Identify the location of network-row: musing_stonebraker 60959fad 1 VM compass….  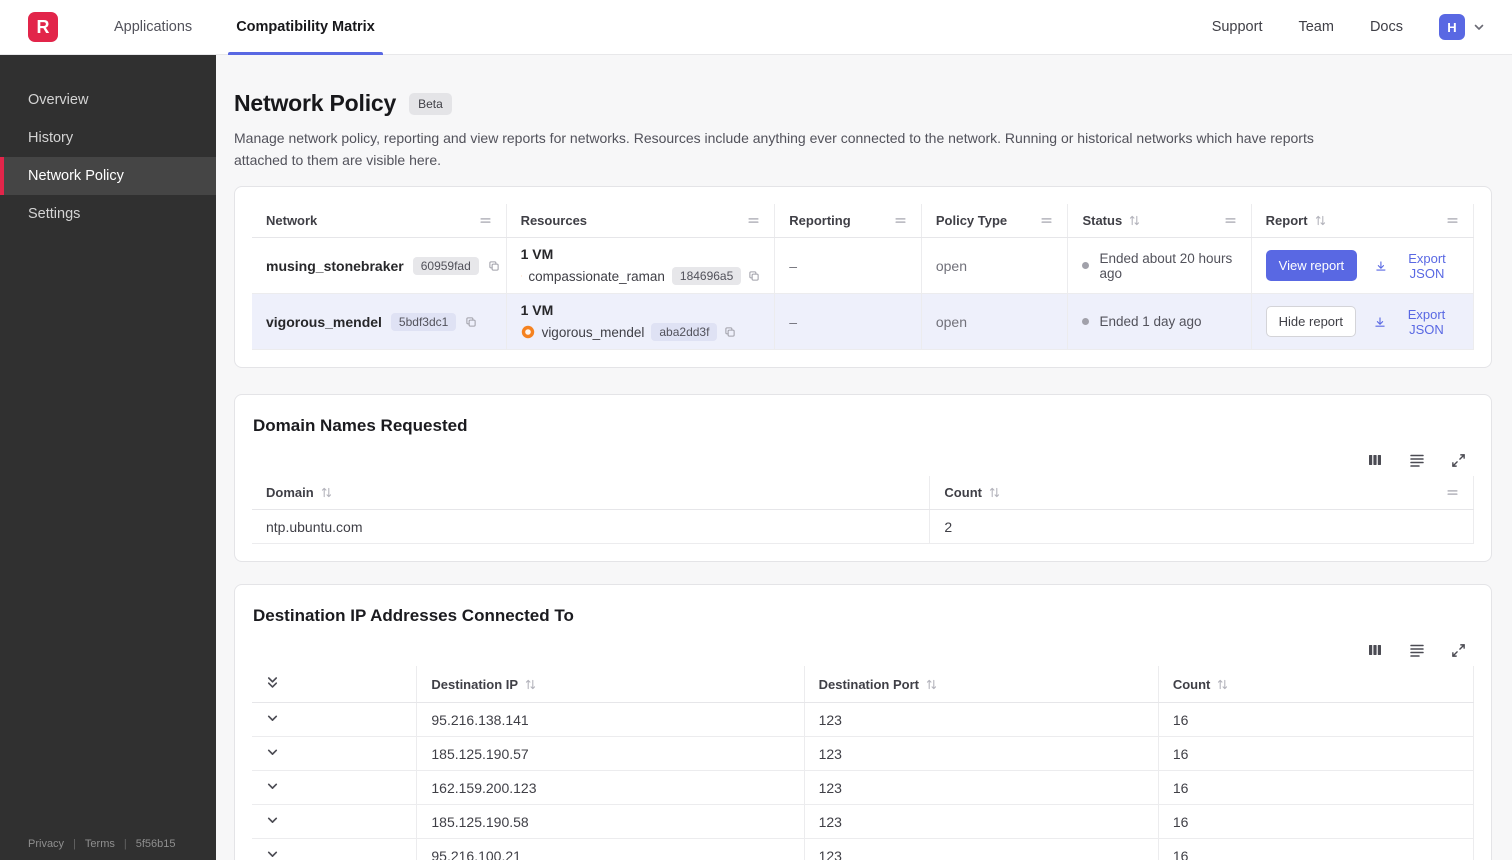
(863, 266).